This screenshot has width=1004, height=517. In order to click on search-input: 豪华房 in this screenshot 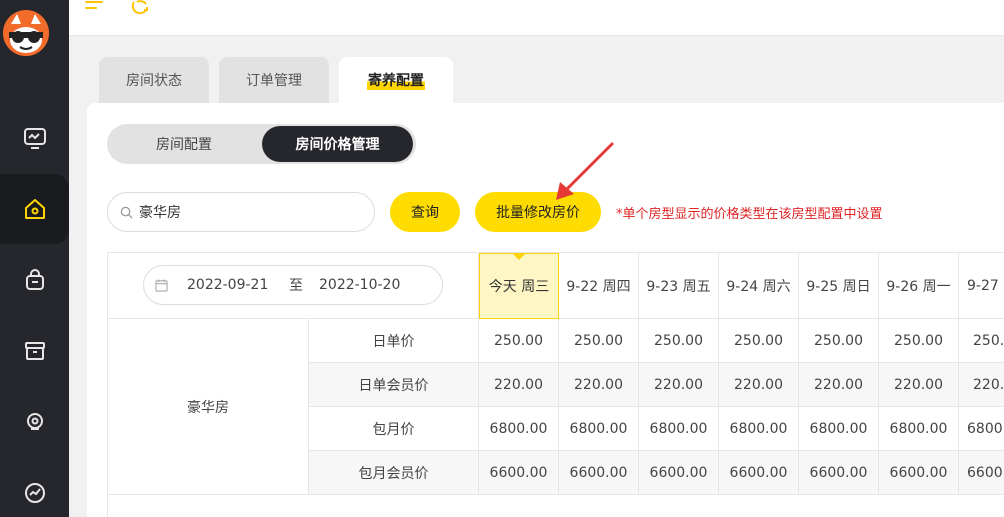, I will do `click(241, 212)`.